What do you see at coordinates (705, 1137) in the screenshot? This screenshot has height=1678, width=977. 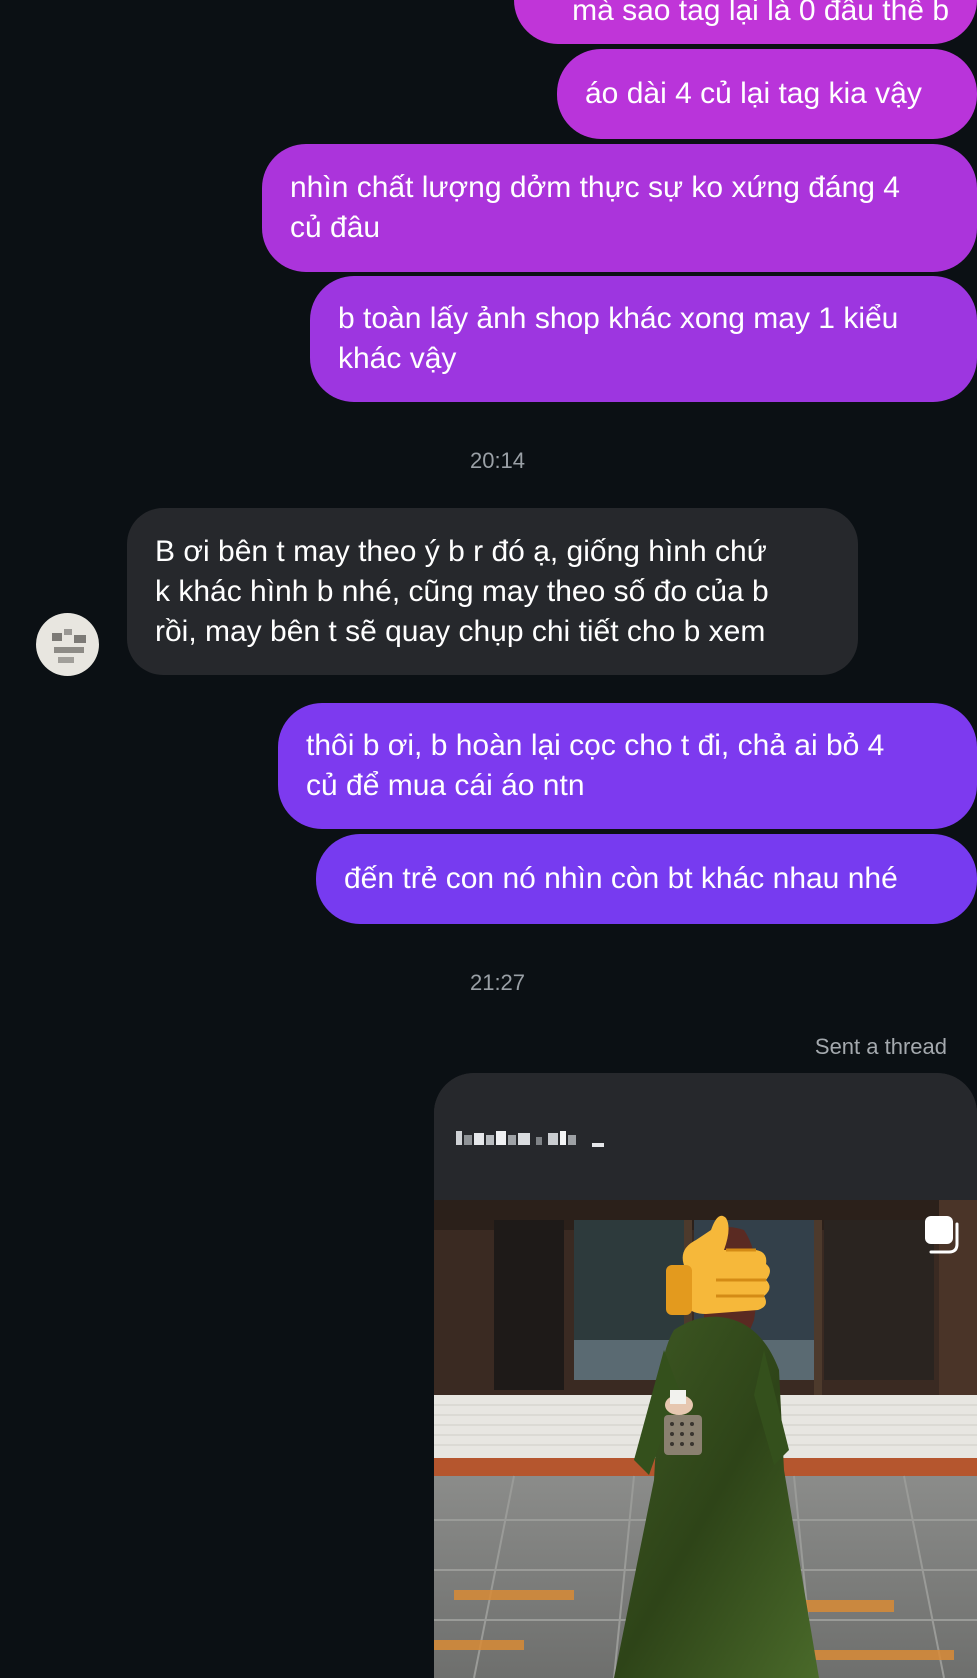 I see `thread-header` at bounding box center [705, 1137].